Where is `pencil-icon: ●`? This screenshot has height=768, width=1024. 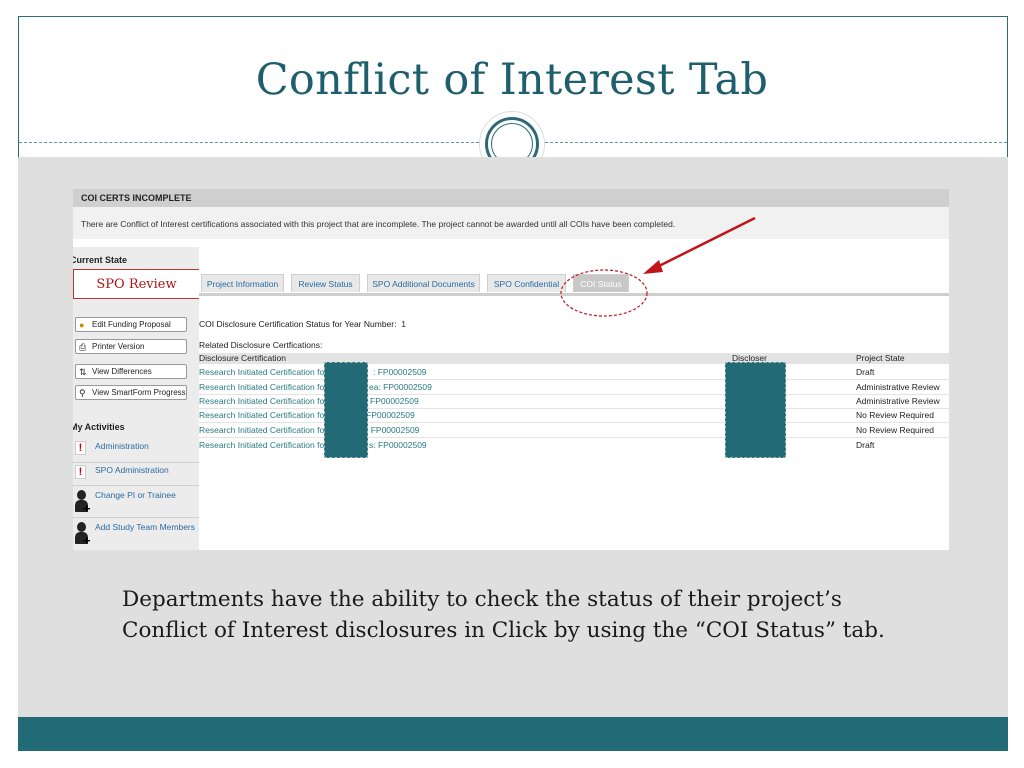 pencil-icon: ● is located at coordinates (82, 325).